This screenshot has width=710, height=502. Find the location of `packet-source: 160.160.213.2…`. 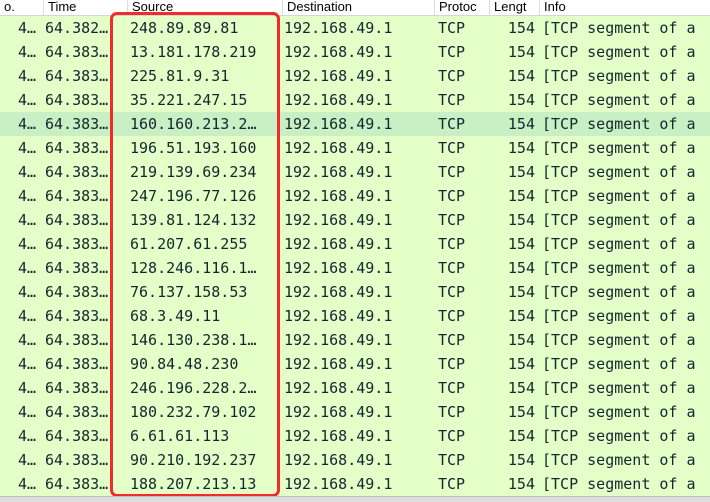

packet-source: 160.160.213.2… is located at coordinates (193, 124).